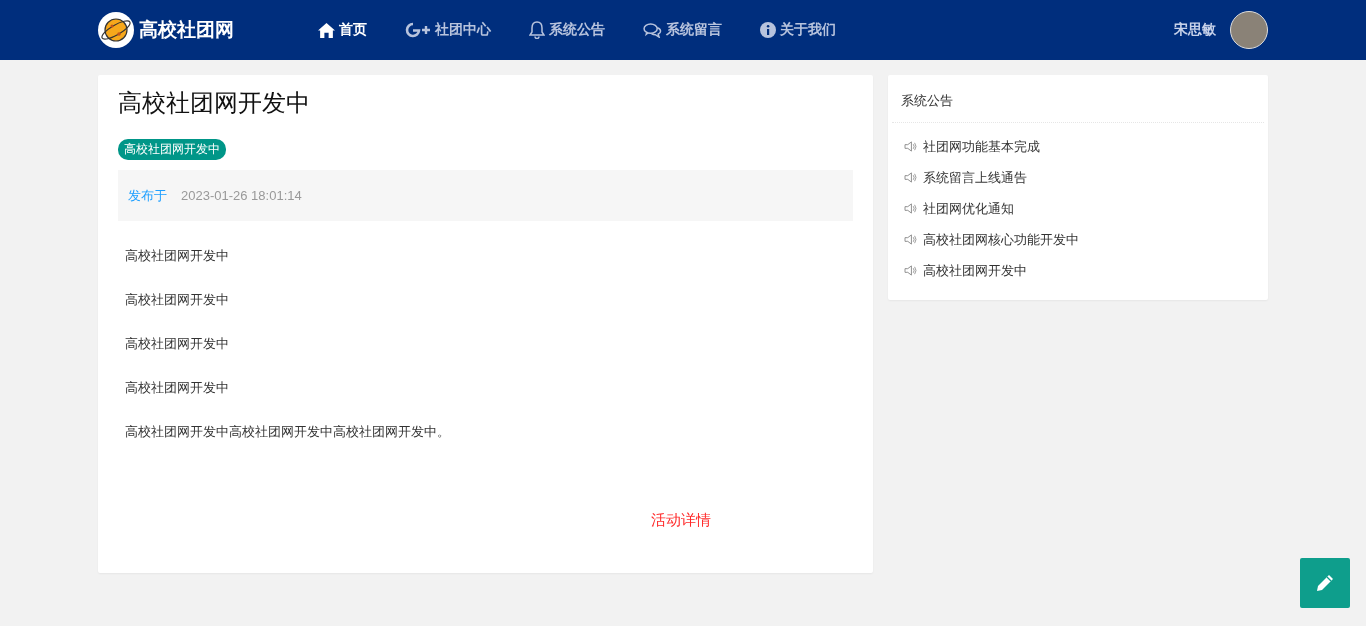  What do you see at coordinates (241, 195) in the screenshot?
I see `published-time: 2023-01-26 18:01:14` at bounding box center [241, 195].